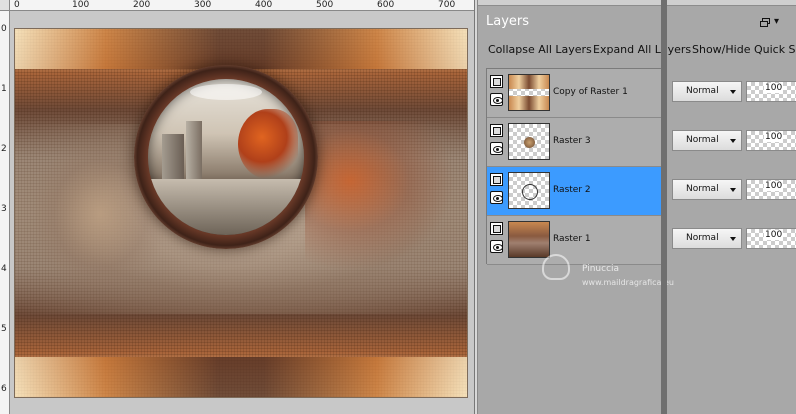 This screenshot has height=414, width=796. Describe the element at coordinates (540, 49) in the screenshot. I see `collapse-all-layers-button: Collapse All Layers` at that location.